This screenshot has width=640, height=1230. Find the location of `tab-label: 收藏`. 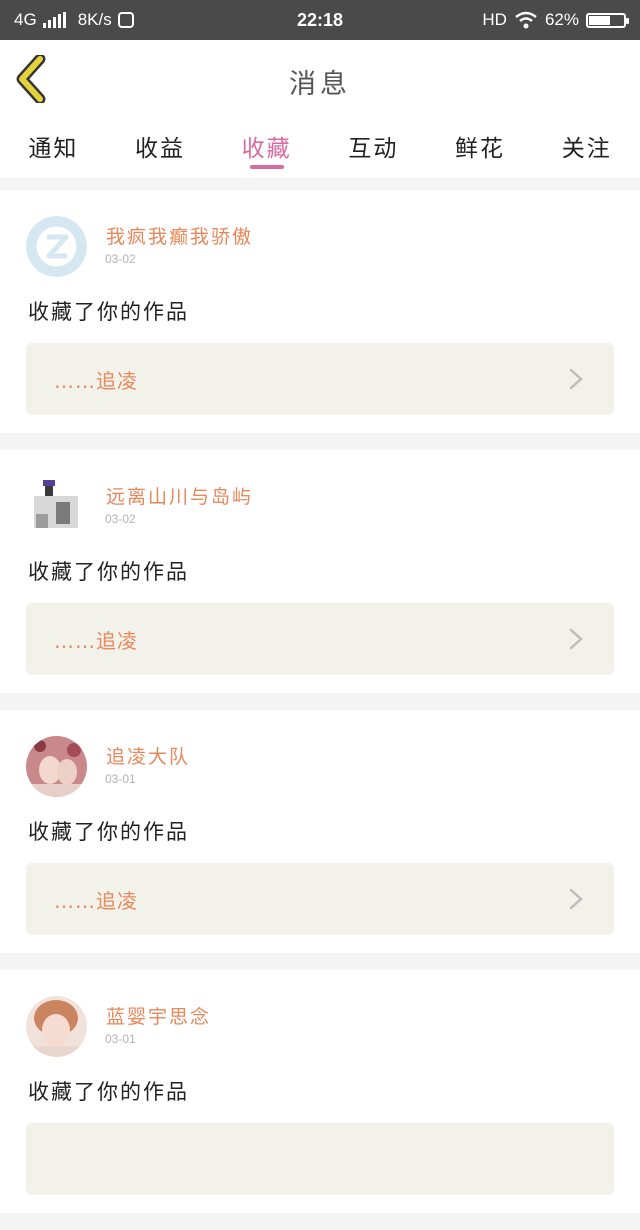

tab-label: 收藏 is located at coordinates (266, 149).